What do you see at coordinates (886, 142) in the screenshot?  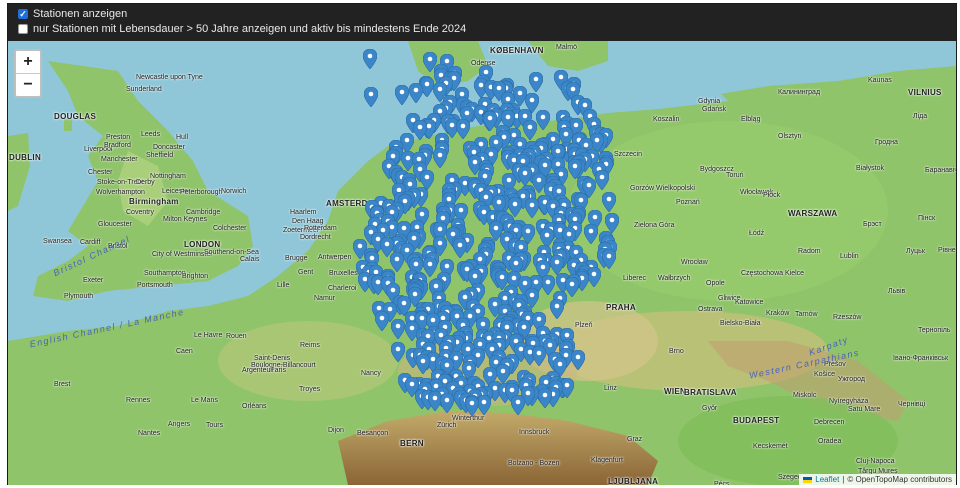 I see `place-label-grodno: Гродна` at bounding box center [886, 142].